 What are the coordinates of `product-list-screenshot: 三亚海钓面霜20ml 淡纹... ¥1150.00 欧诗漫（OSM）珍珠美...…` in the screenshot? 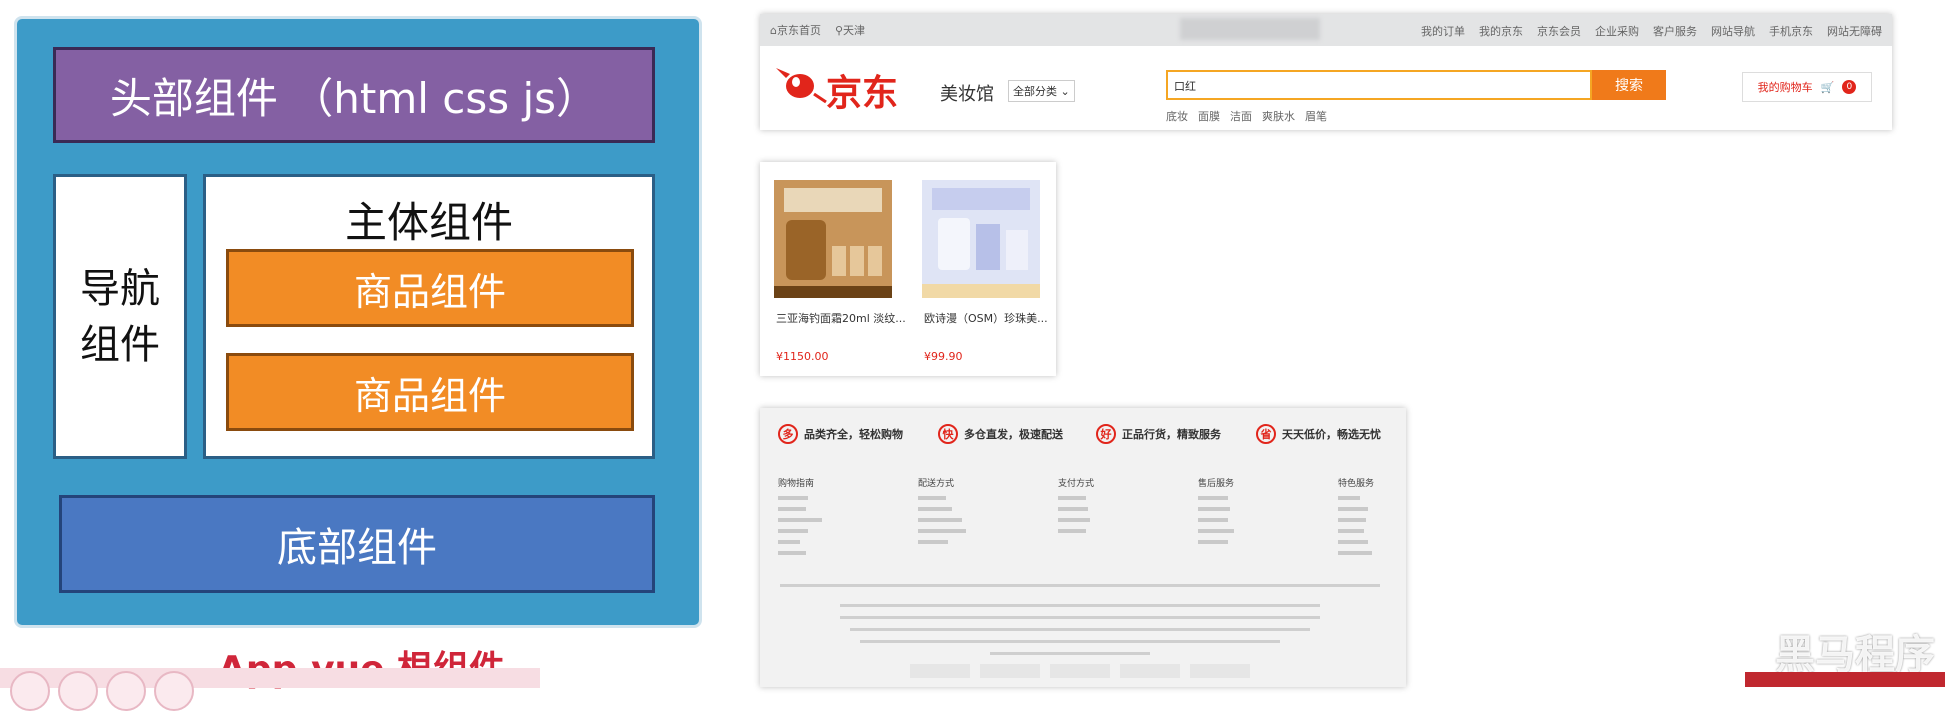 It's located at (908, 269).